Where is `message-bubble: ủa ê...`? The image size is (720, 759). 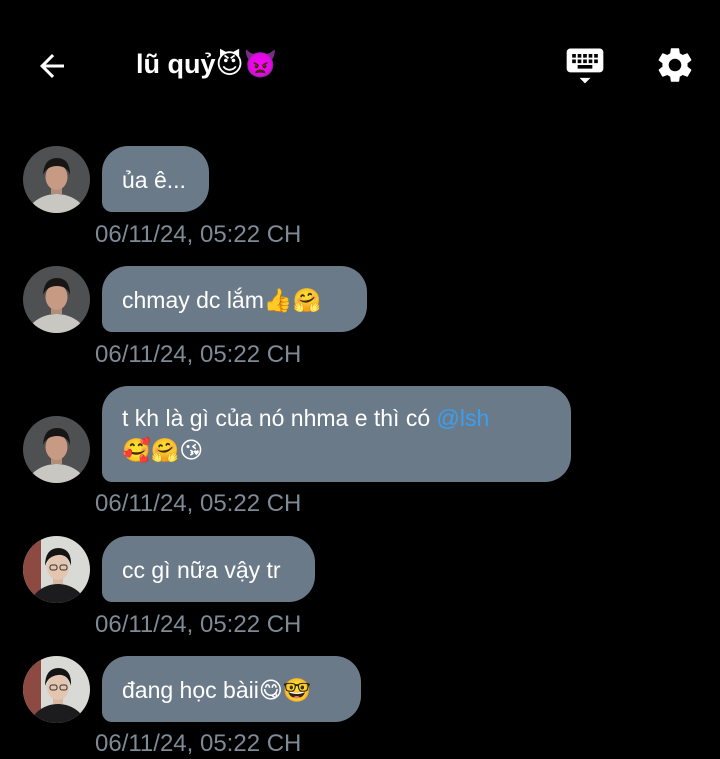
message-bubble: ủa ê... is located at coordinates (155, 179).